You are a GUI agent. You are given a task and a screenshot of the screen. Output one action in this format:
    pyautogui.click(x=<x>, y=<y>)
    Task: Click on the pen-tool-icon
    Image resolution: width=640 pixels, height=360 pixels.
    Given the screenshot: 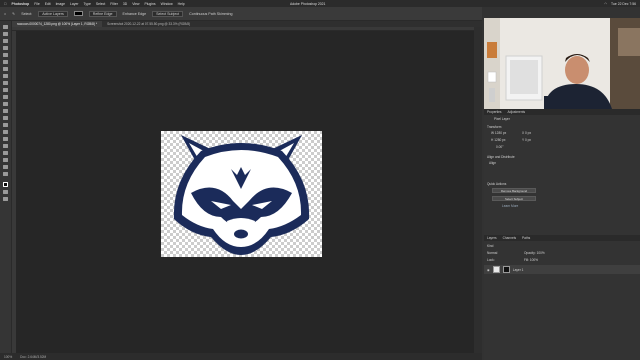 What is the action you would take?
    pyautogui.click(x=5, y=132)
    